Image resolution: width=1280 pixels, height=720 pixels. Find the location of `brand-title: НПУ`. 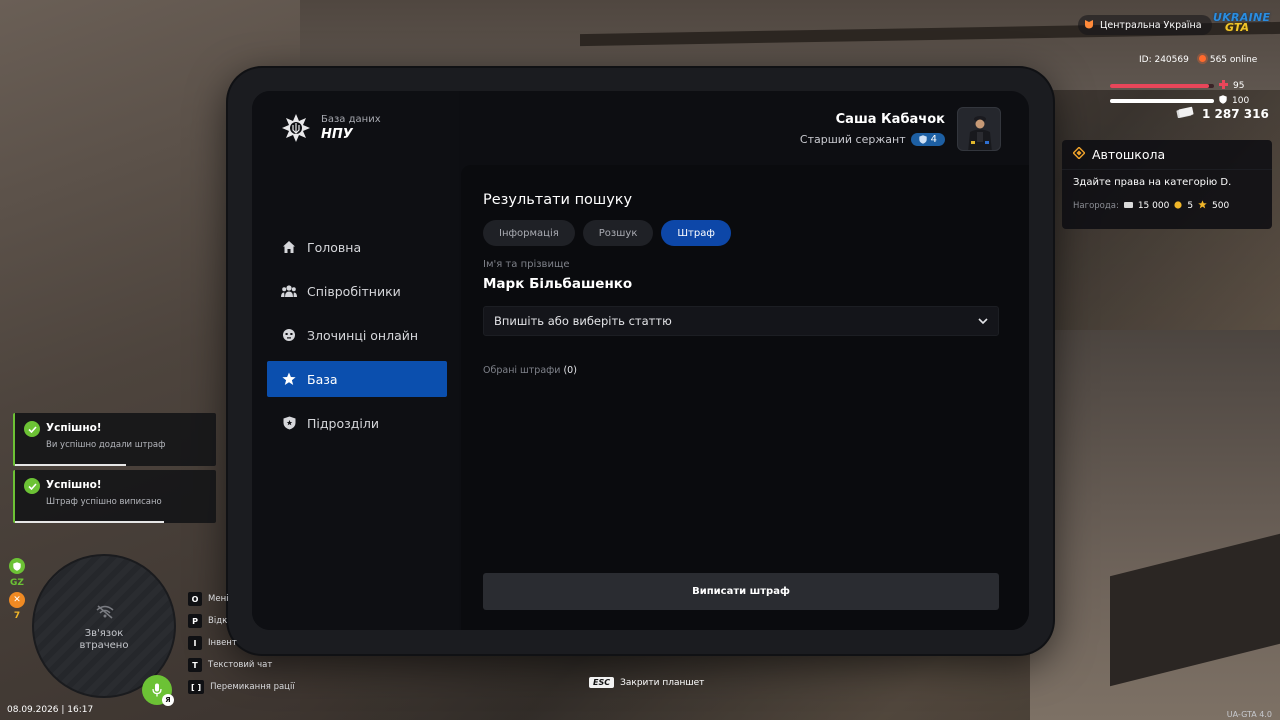

brand-title: НПУ is located at coordinates (337, 134).